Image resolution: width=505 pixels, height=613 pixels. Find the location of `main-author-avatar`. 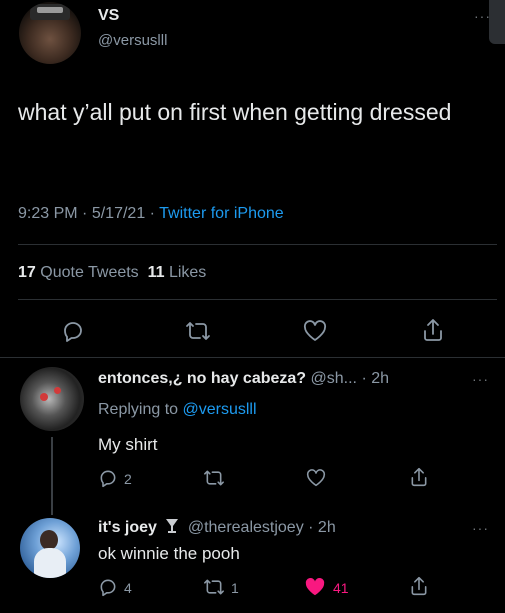

main-author-avatar is located at coordinates (50, 33).